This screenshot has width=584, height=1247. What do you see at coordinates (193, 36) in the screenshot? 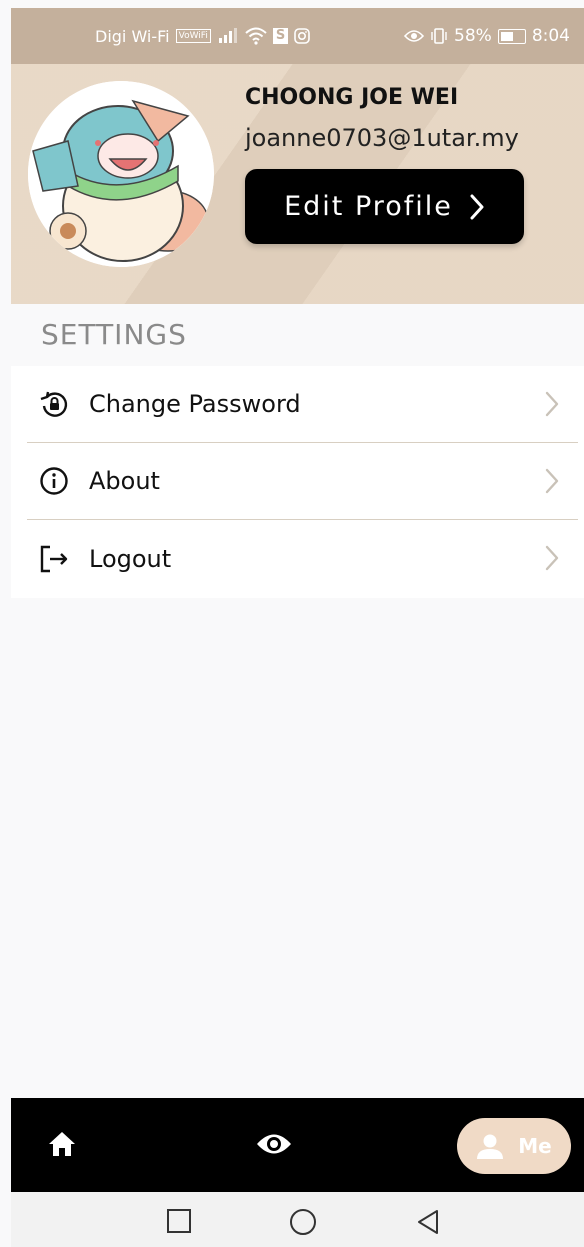
I see `vowifi-badge: VoWiFi` at bounding box center [193, 36].